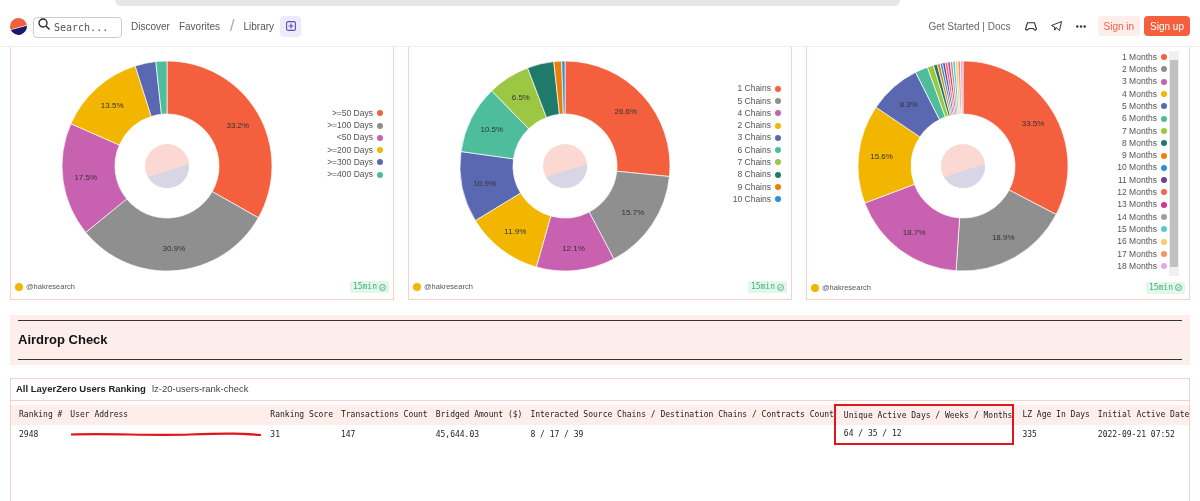 This screenshot has width=1200, height=501. I want to click on donut-slice, so click(490, 186).